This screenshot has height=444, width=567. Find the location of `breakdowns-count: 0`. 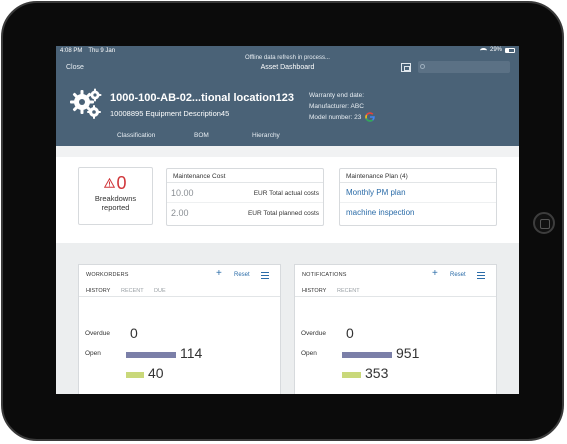

breakdowns-count: 0 is located at coordinates (121, 183).